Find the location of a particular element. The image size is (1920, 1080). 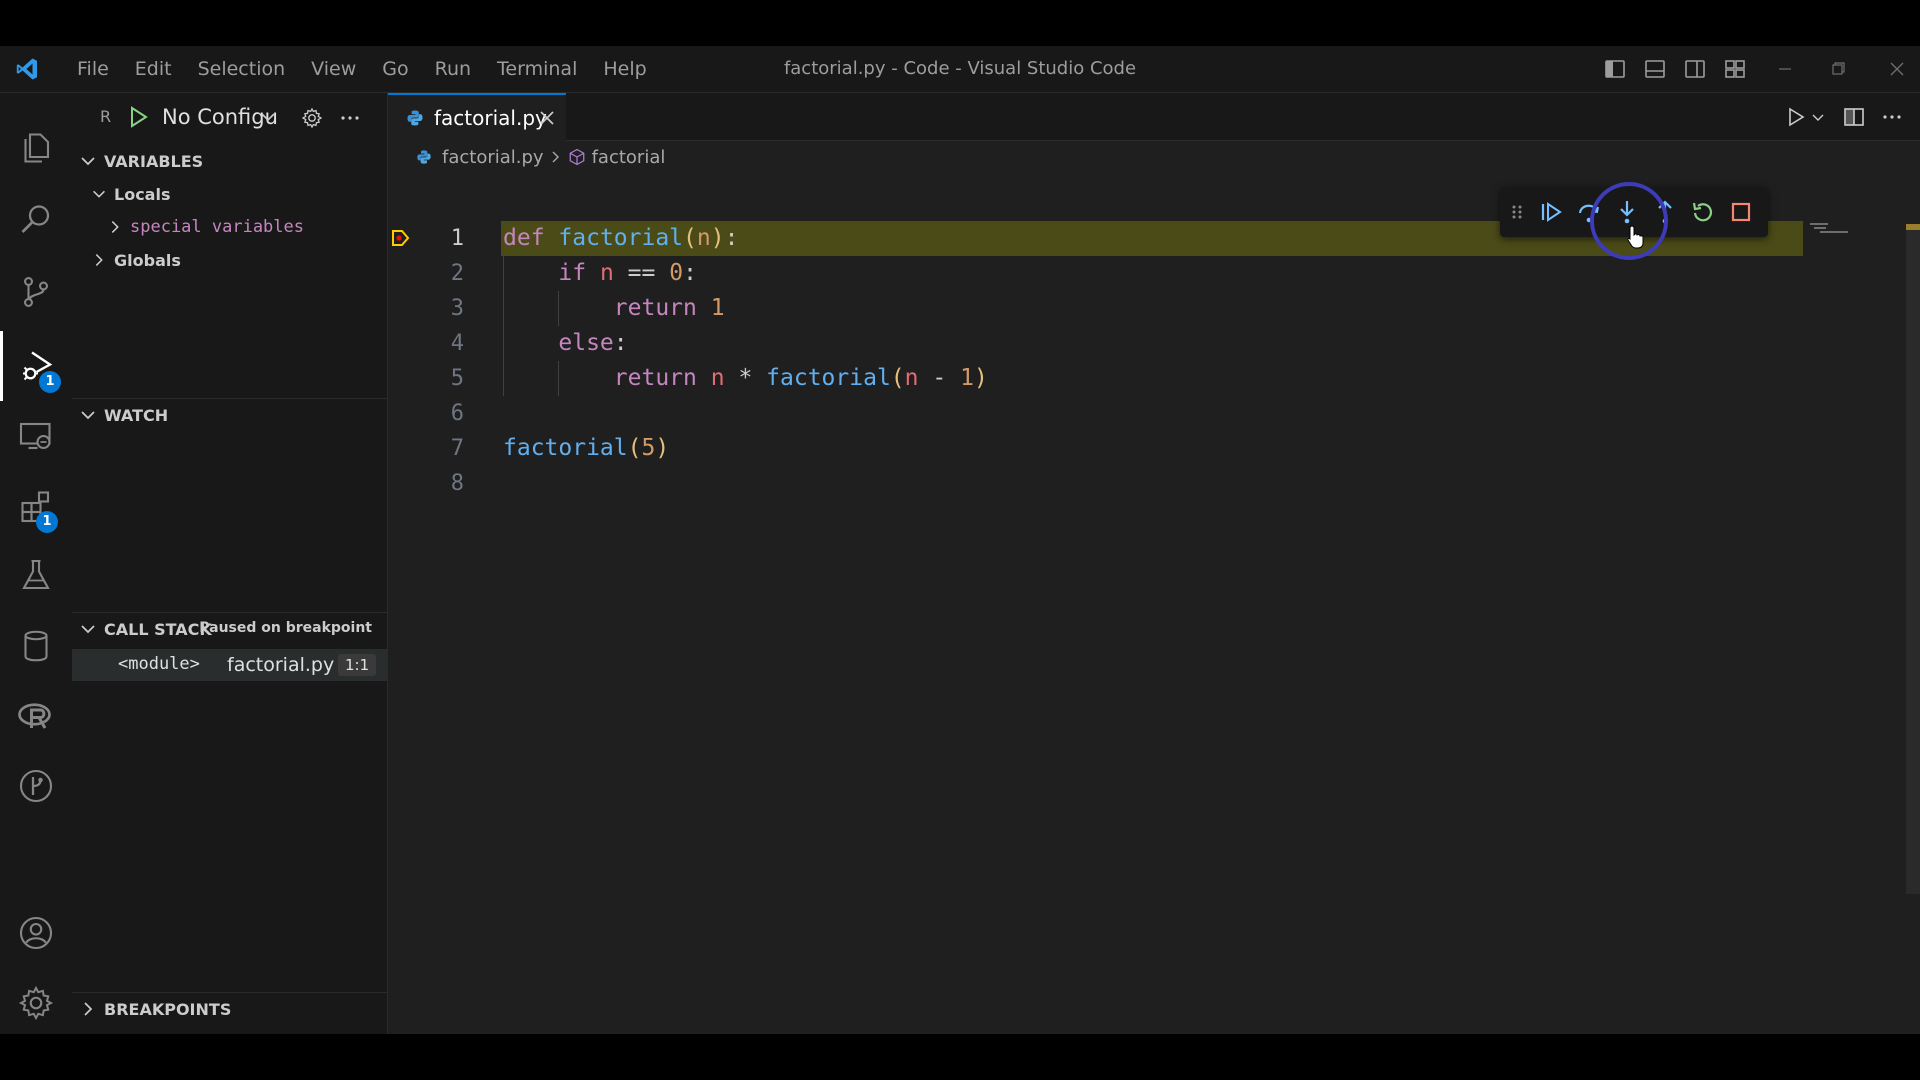

breadcrumb-symbol: factorial is located at coordinates (617, 157).